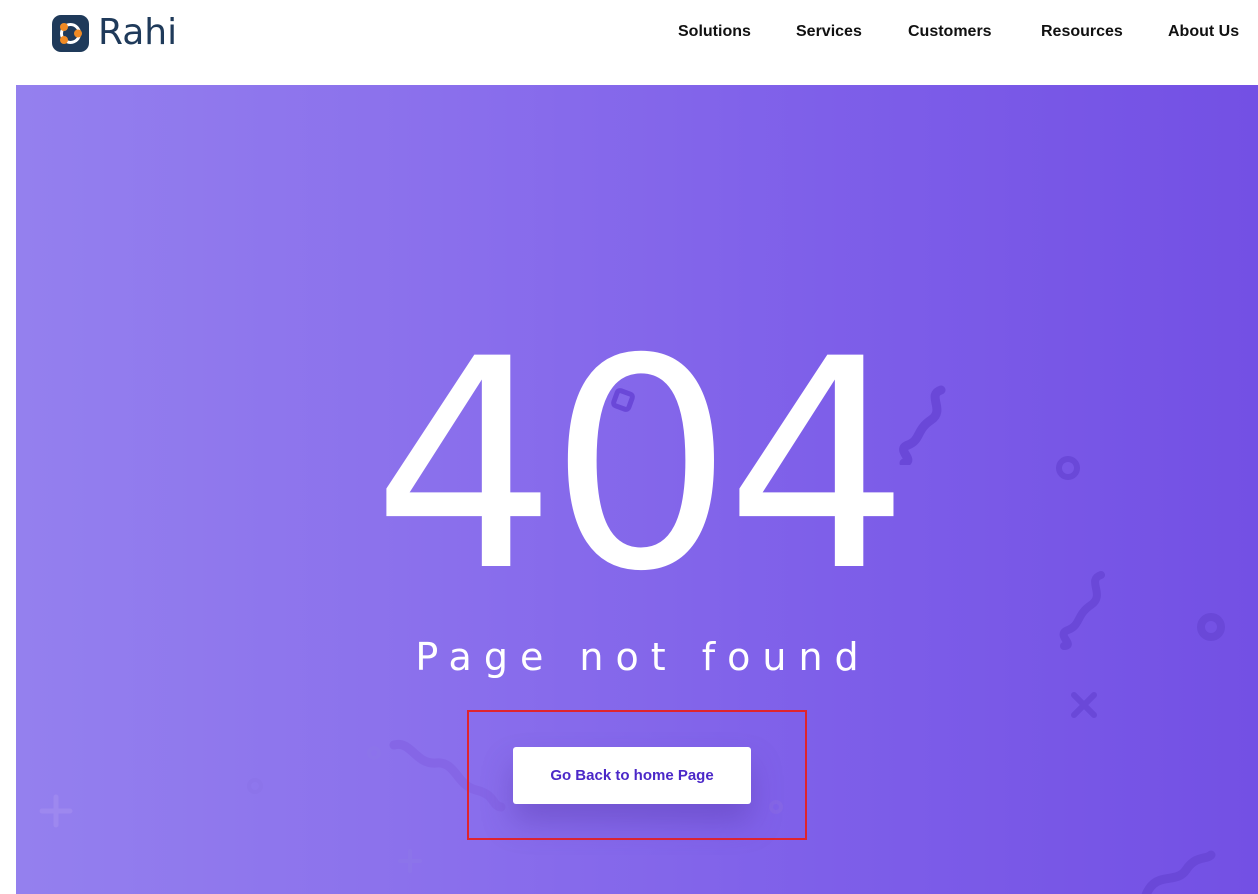 This screenshot has width=1258, height=894. Describe the element at coordinates (1178, 872) in the screenshot. I see `squiggle-decoration` at that location.